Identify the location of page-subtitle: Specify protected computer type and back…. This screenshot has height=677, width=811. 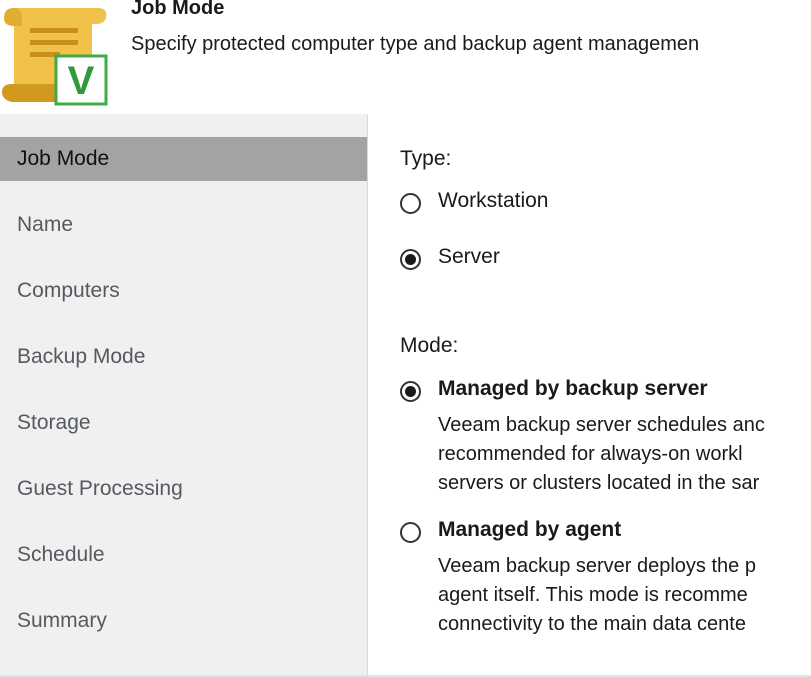
(415, 44).